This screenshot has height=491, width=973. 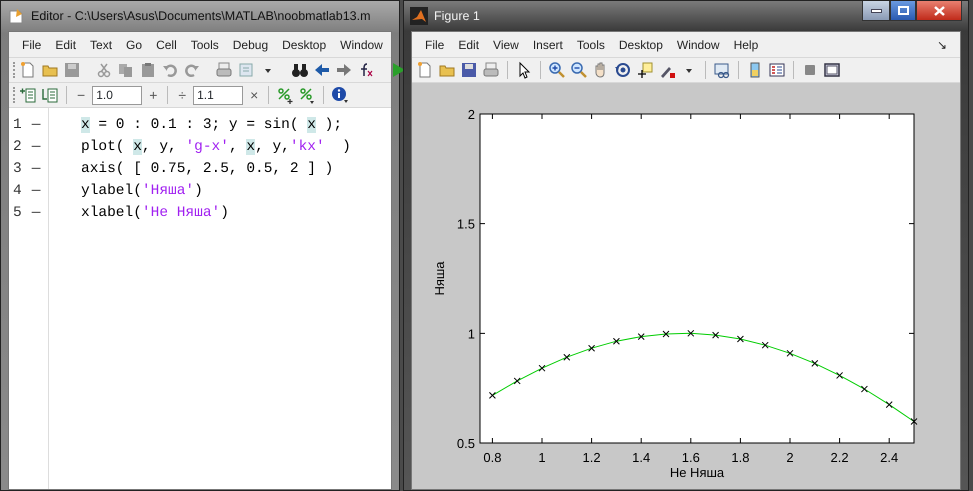 I want to click on code-line: ylabel('Няша'), so click(x=142, y=191).